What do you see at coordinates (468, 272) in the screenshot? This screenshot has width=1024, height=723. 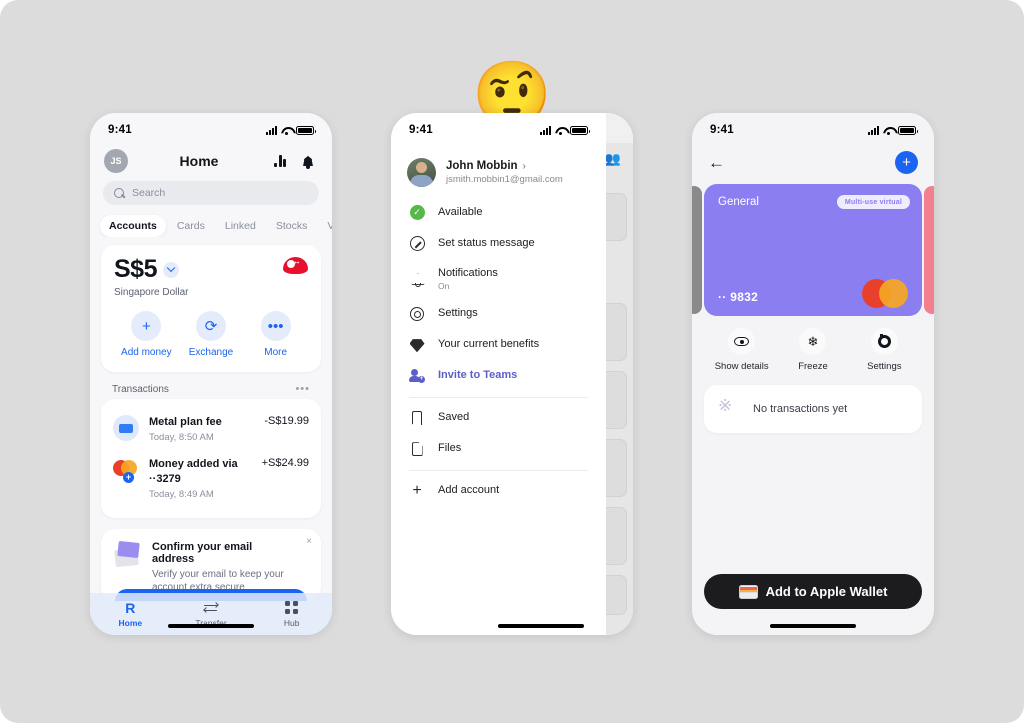 I see `menu-item-label: Notifications` at bounding box center [468, 272].